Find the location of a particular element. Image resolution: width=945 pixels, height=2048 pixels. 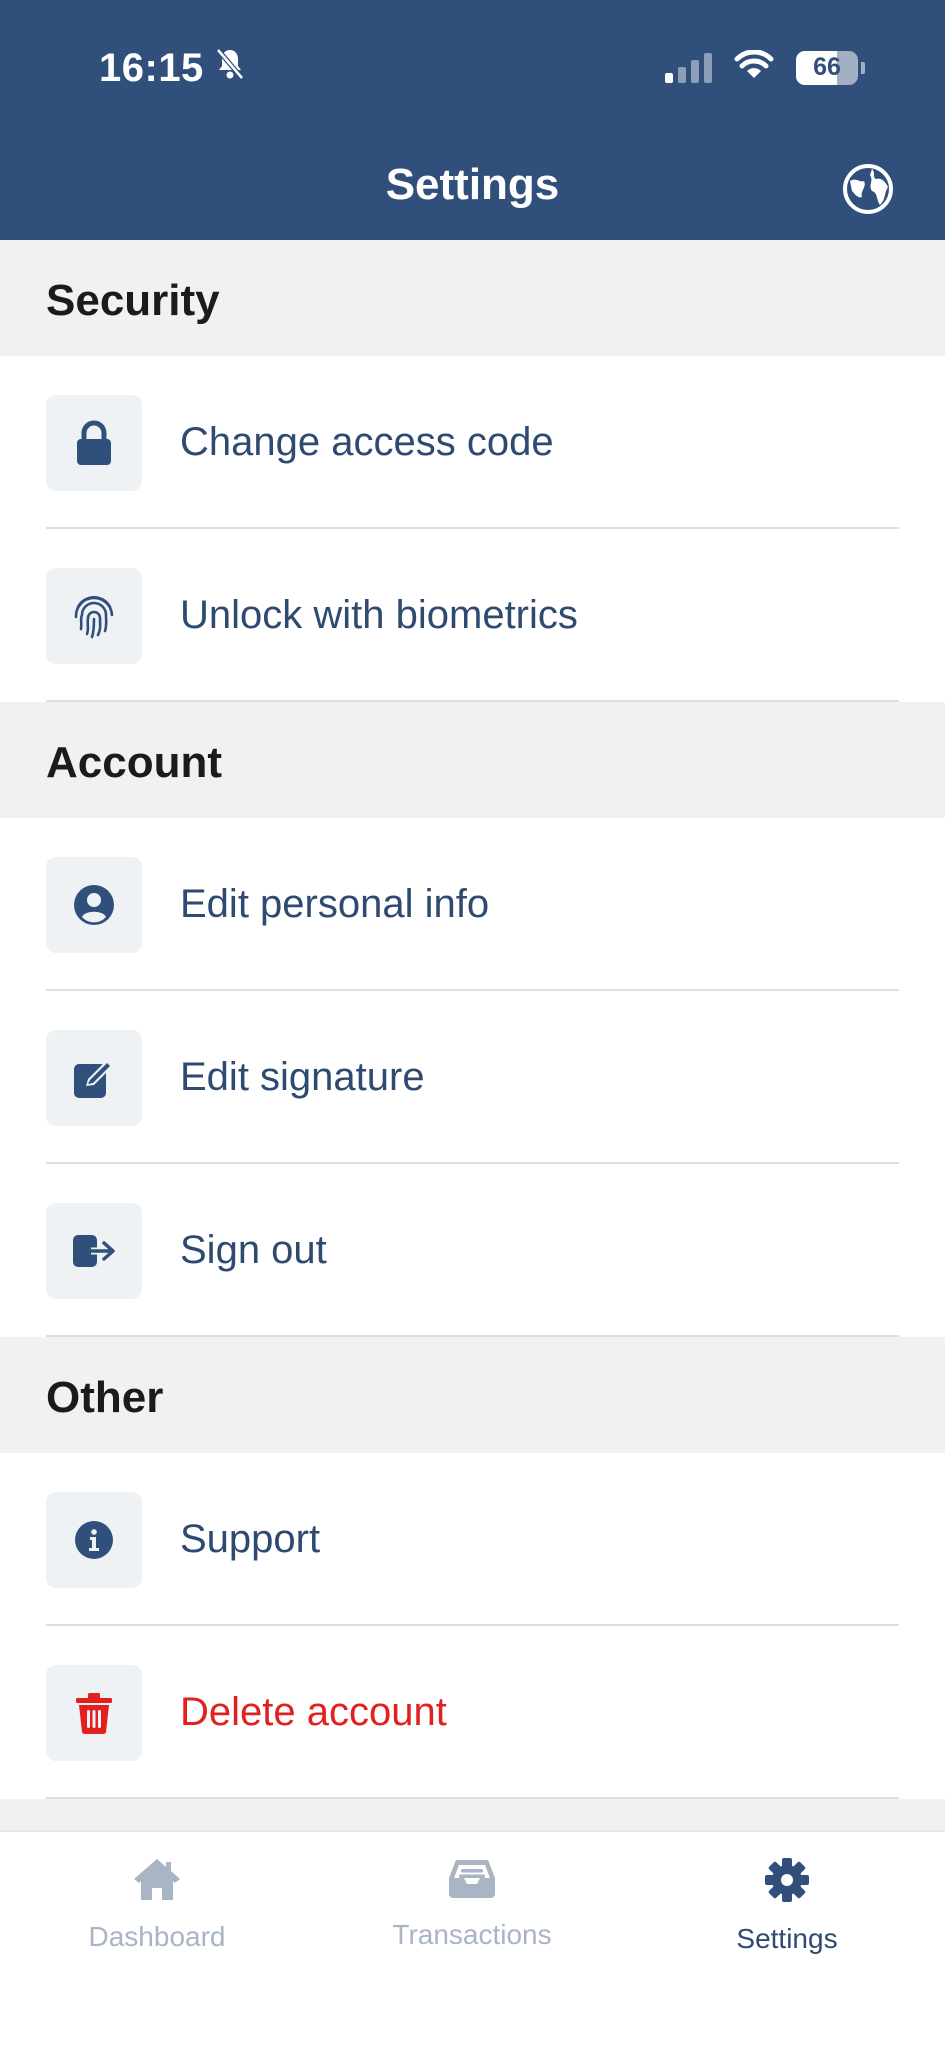

row-label: Delete account is located at coordinates (313, 1712).